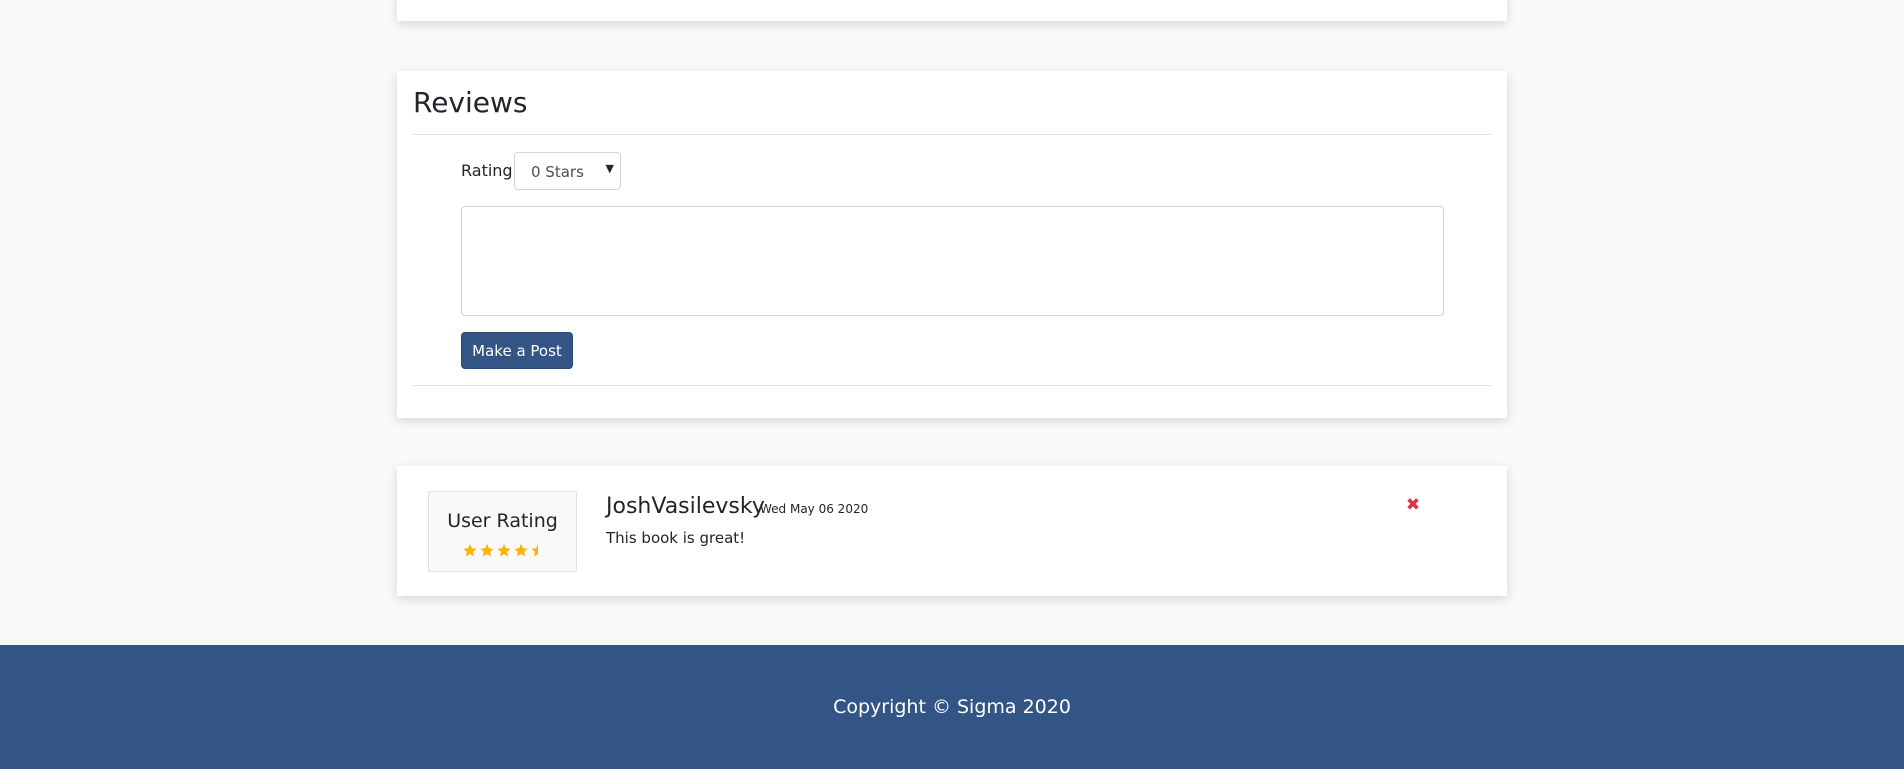 The width and height of the screenshot is (1904, 769). What do you see at coordinates (952, 10) in the screenshot?
I see `previous-card` at bounding box center [952, 10].